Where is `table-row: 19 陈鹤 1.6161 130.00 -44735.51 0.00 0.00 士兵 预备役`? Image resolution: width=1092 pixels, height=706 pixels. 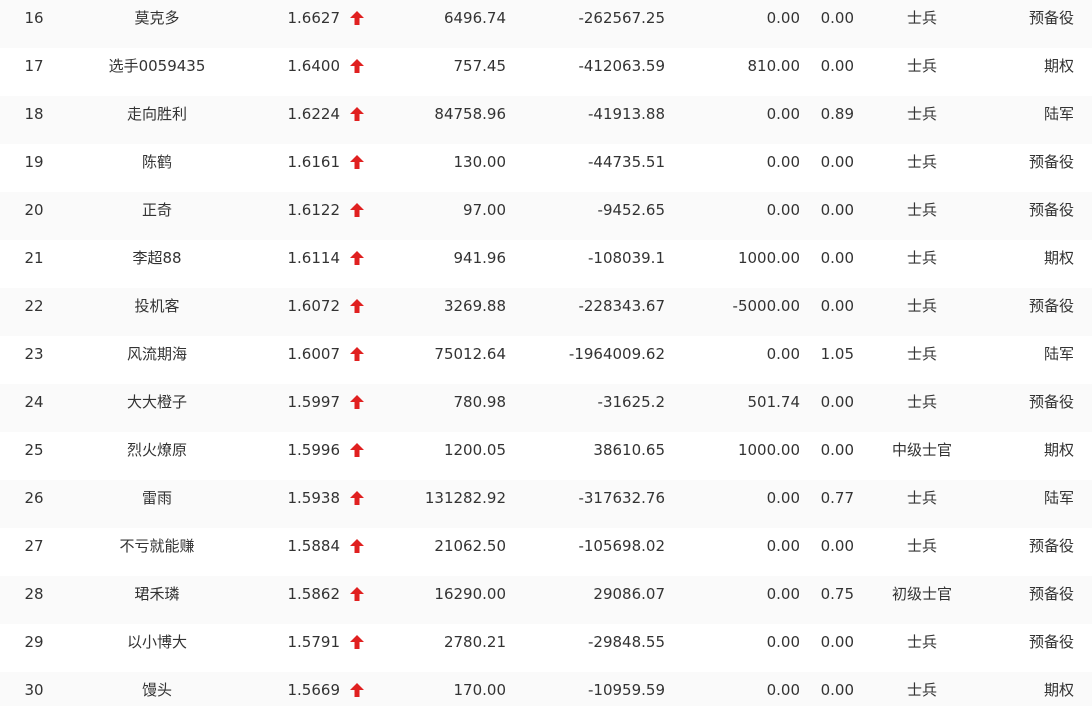 table-row: 19 陈鹤 1.6161 130.00 -44735.51 0.00 0.00 士兵 预备役 is located at coordinates (546, 168).